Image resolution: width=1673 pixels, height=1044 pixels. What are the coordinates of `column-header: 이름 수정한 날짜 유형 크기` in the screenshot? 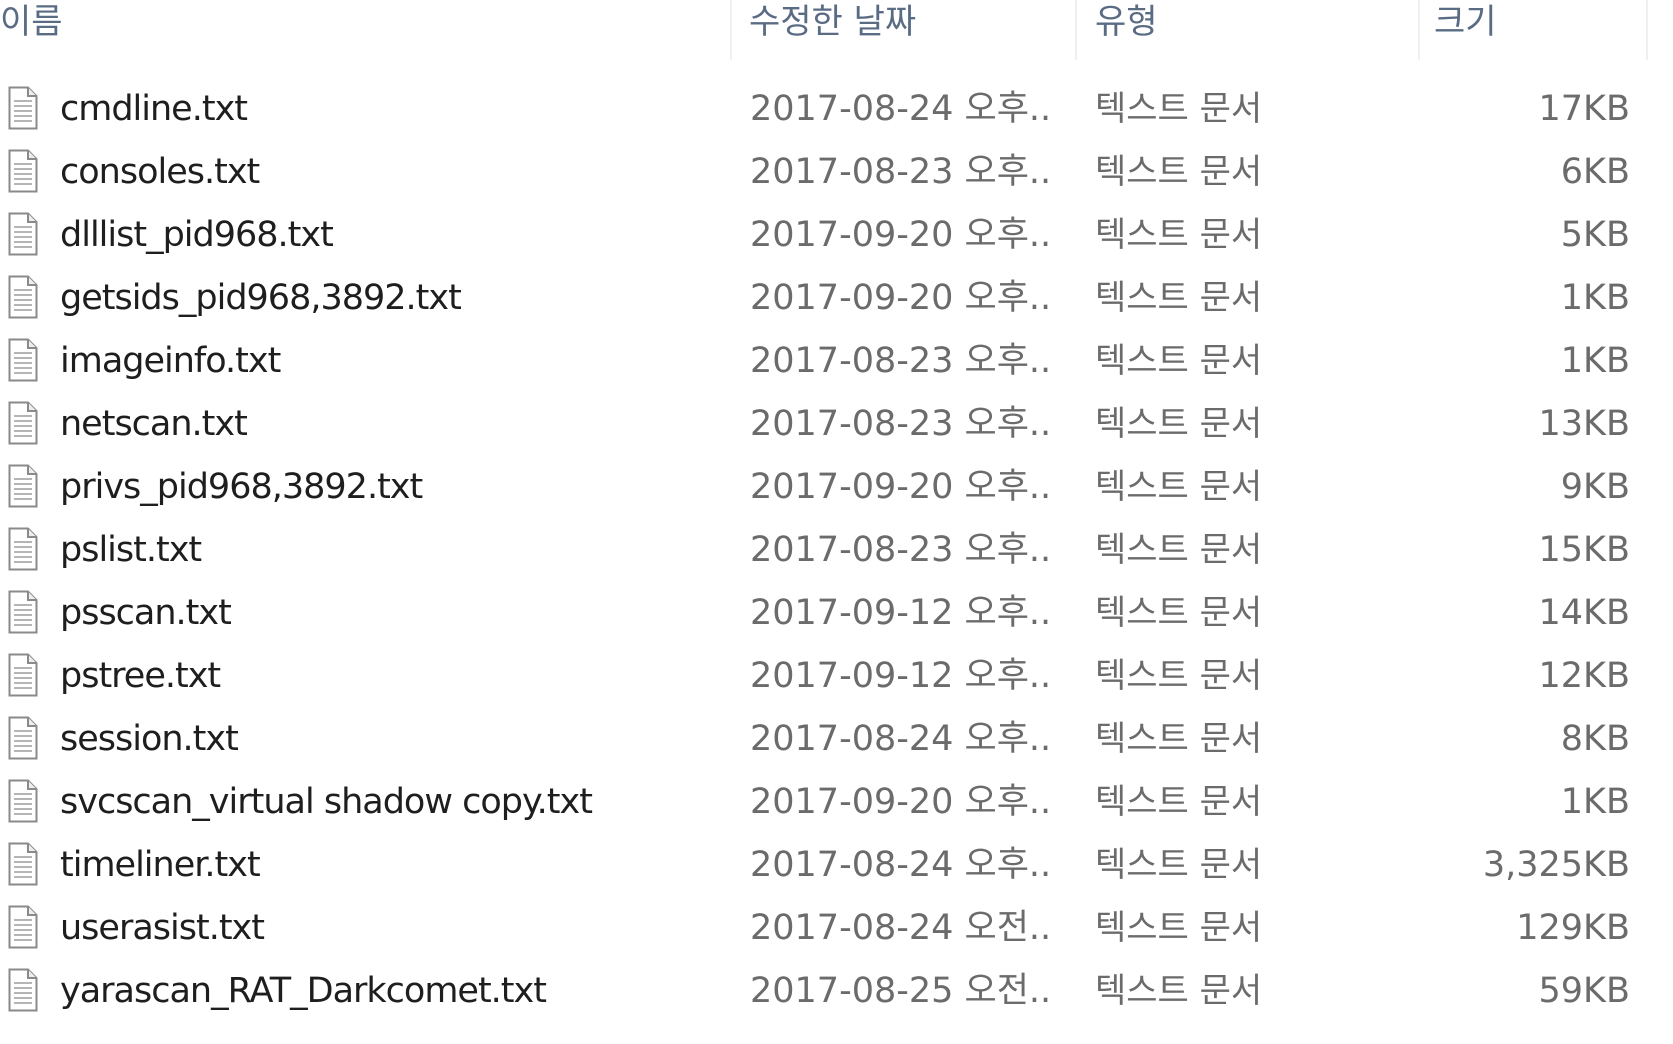 It's located at (836, 30).